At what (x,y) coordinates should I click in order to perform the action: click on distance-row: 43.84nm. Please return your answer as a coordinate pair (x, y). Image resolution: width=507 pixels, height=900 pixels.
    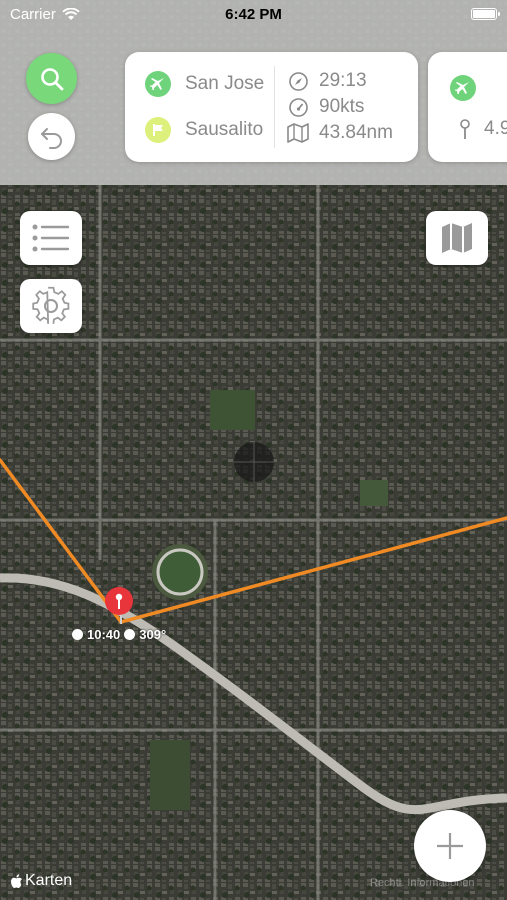
    Looking at the image, I should click on (340, 133).